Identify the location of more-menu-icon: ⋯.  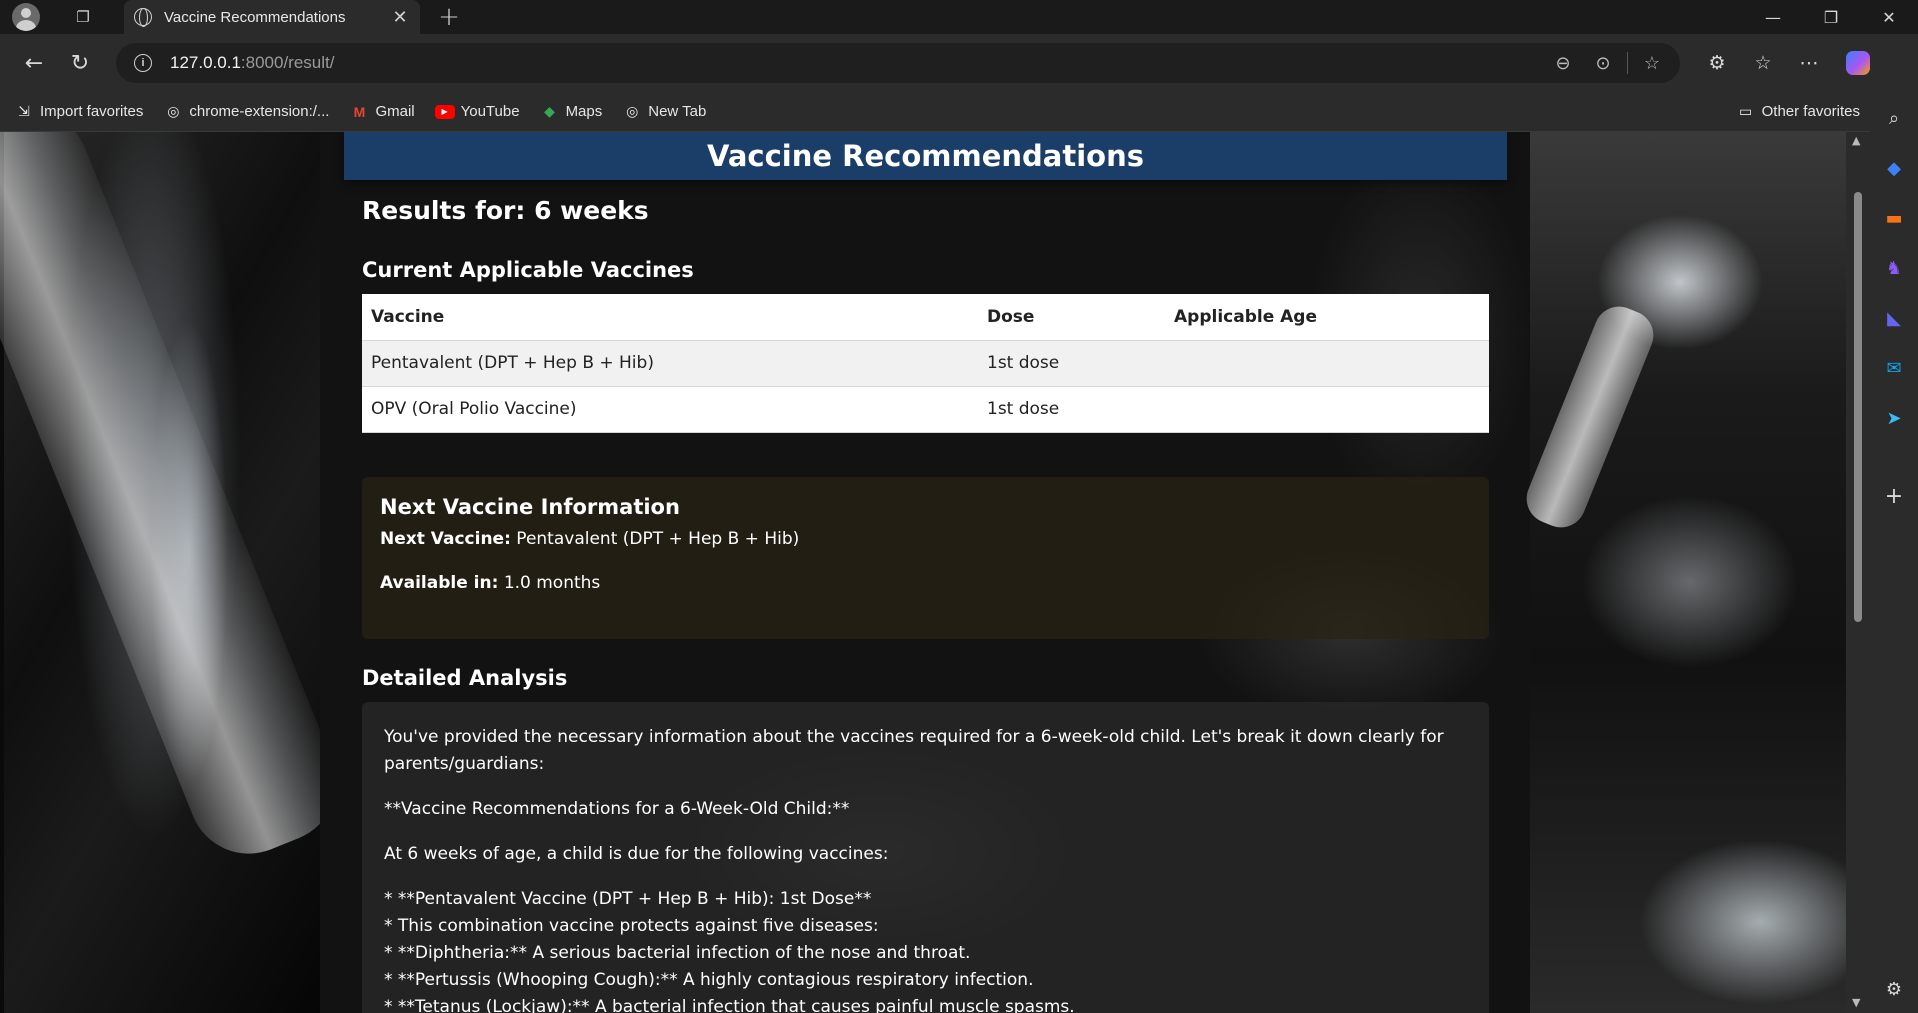
(1809, 63).